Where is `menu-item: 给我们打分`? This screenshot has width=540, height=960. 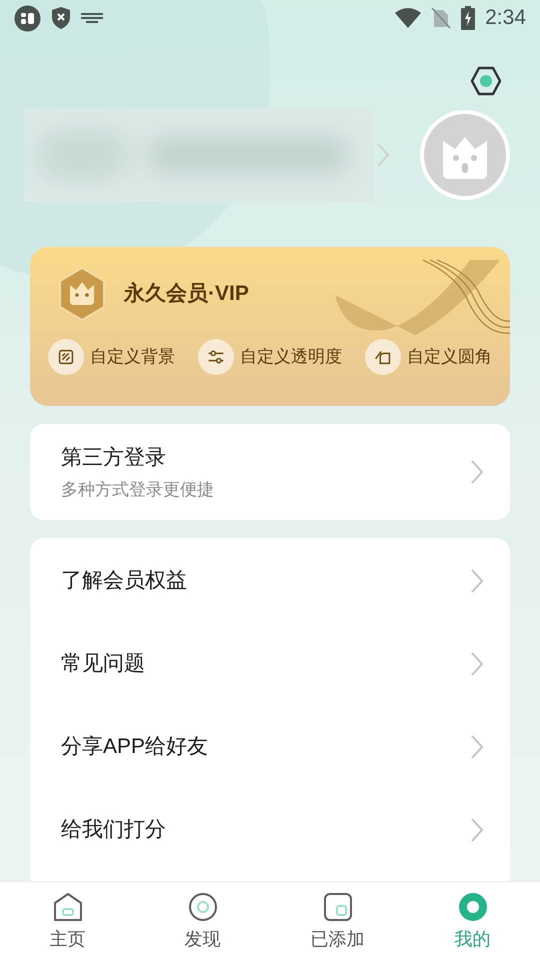
menu-item: 给我们打分 is located at coordinates (270, 829).